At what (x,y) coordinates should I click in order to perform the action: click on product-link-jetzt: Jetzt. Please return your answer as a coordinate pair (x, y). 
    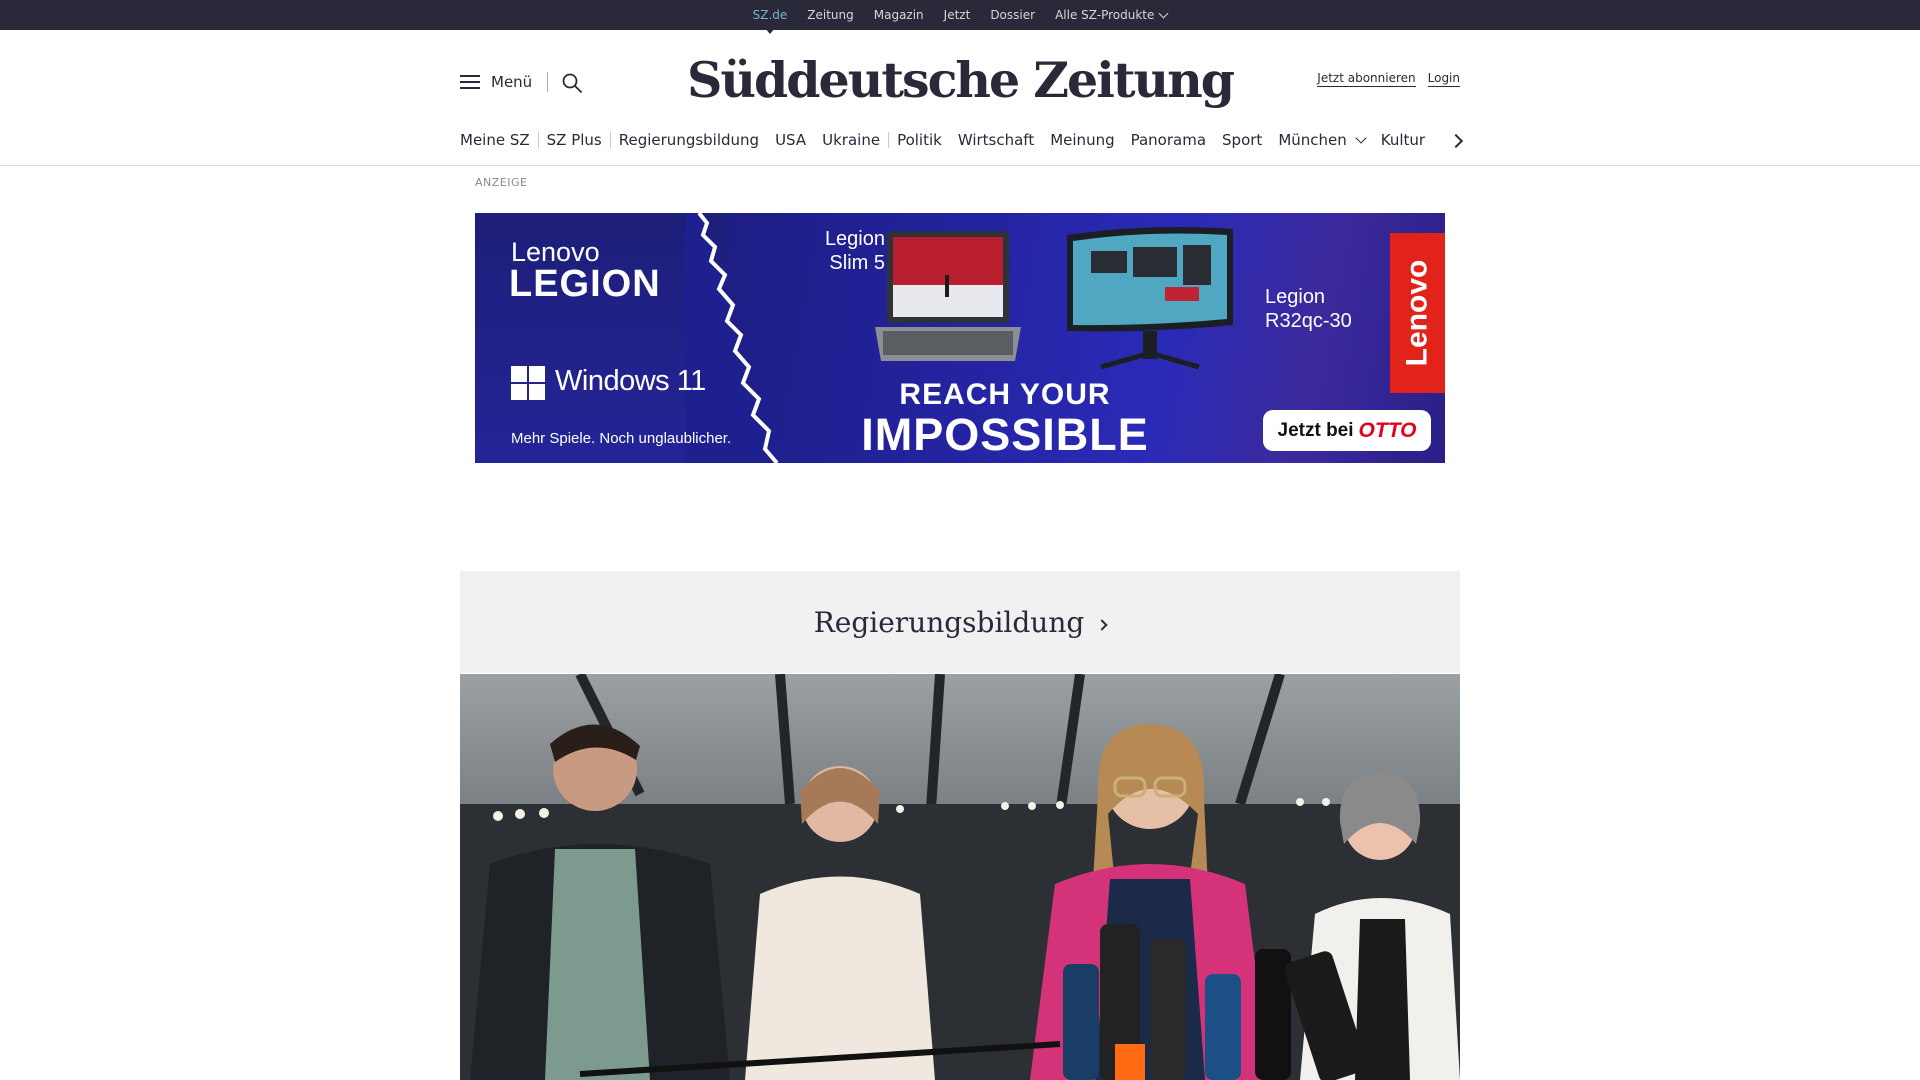
    Looking at the image, I should click on (957, 15).